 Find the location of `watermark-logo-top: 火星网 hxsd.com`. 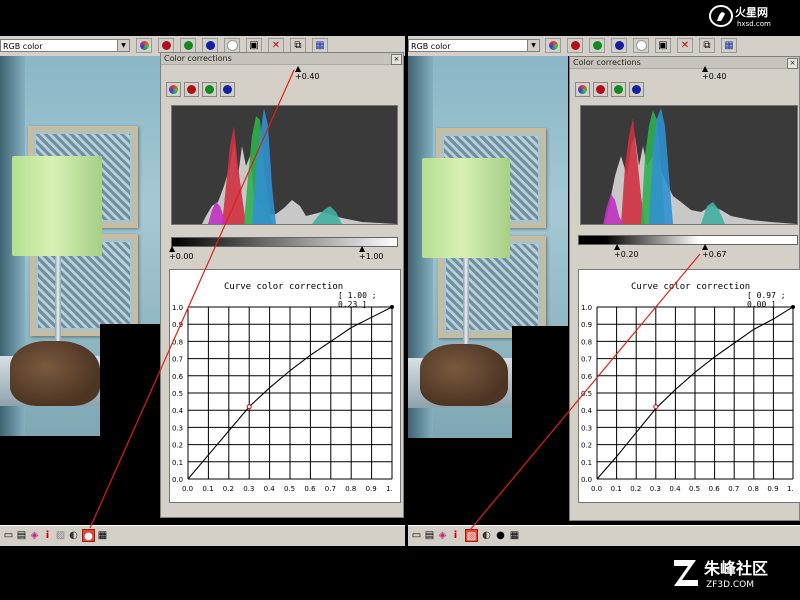

watermark-logo-top: 火星网 hxsd.com is located at coordinates (749, 16).